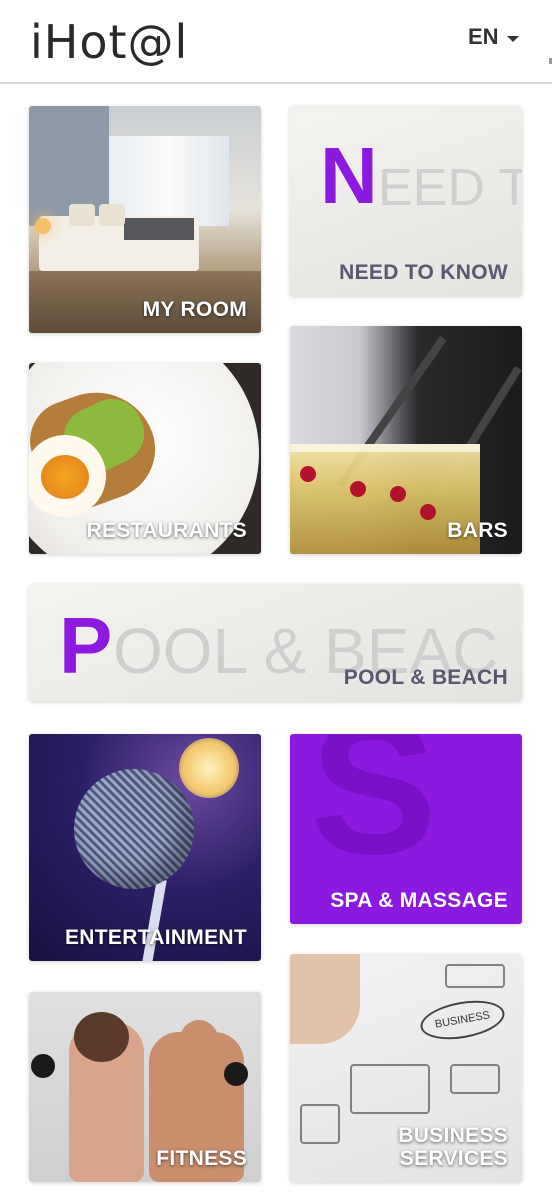 This screenshot has height=1200, width=552. I want to click on language-selector: EN, so click(493, 37).